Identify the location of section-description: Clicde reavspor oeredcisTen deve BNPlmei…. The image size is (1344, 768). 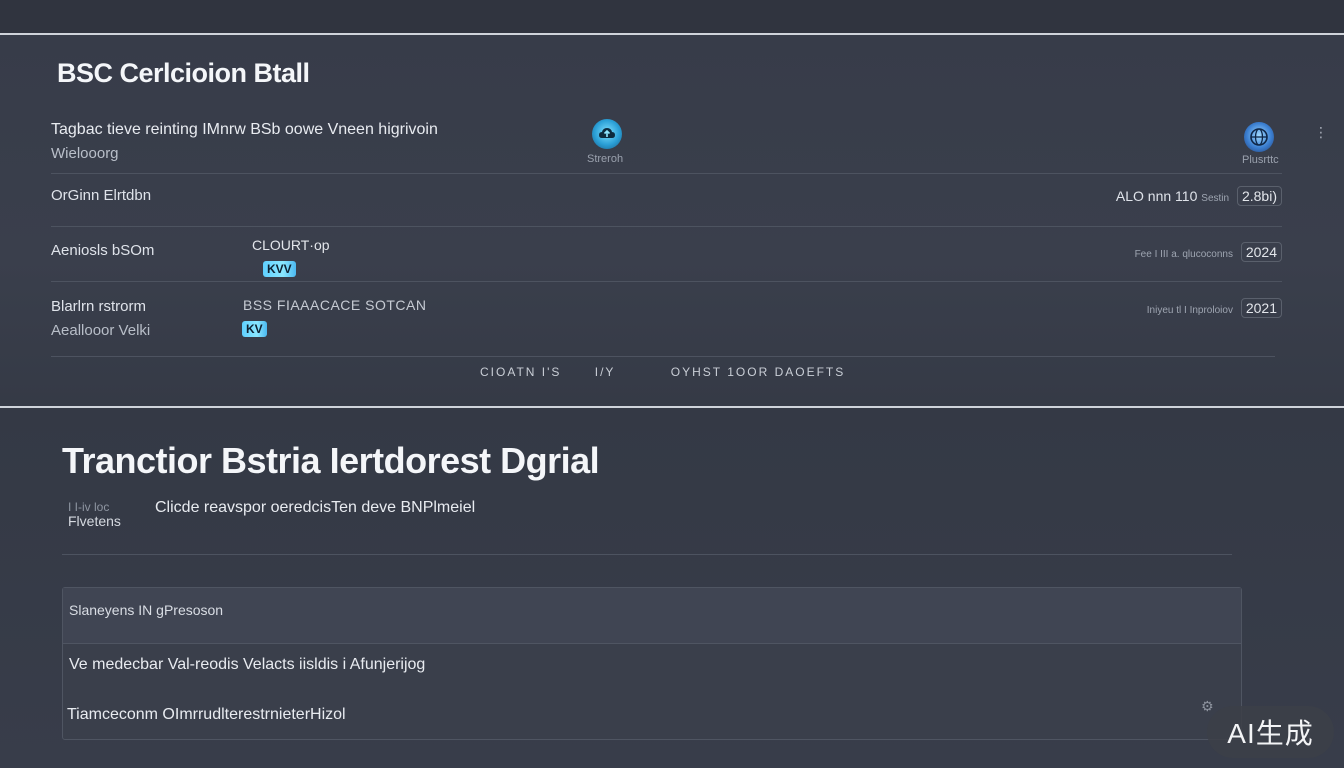
(315, 507).